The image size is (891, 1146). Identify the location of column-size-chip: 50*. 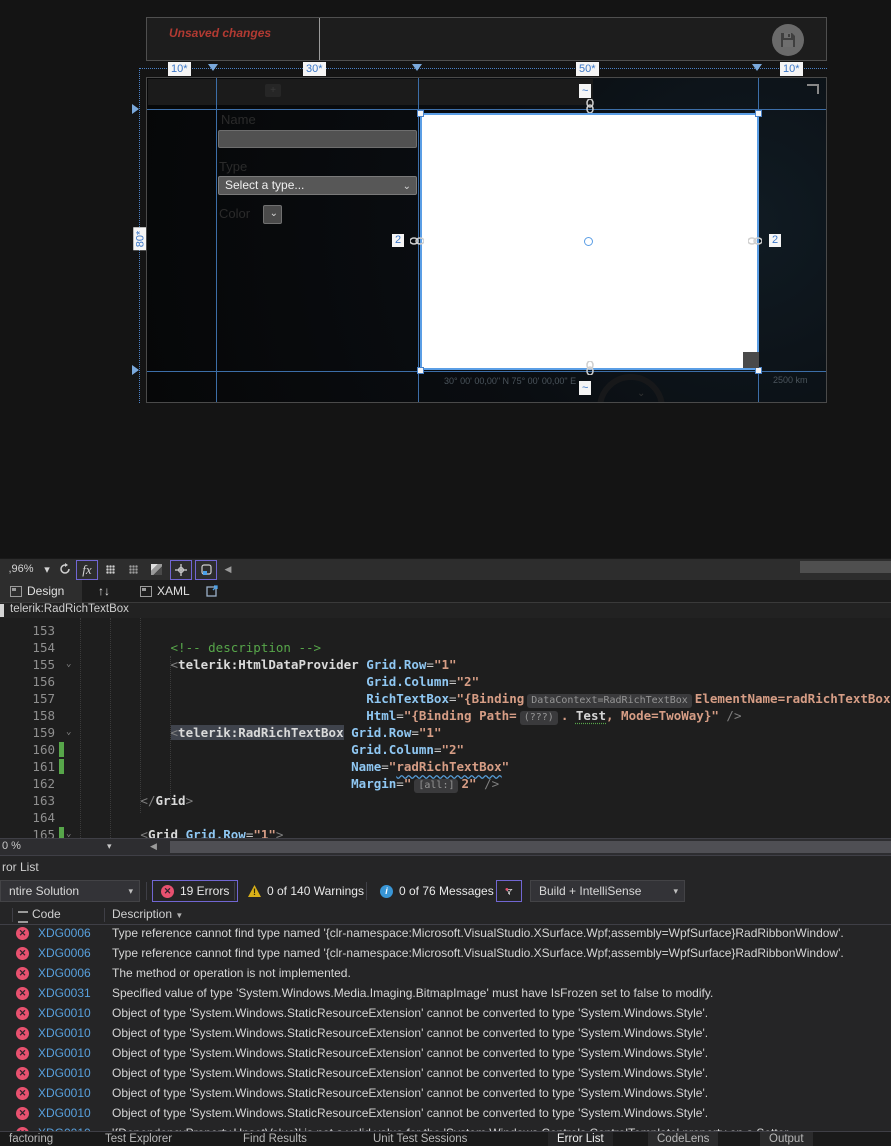
(587, 69).